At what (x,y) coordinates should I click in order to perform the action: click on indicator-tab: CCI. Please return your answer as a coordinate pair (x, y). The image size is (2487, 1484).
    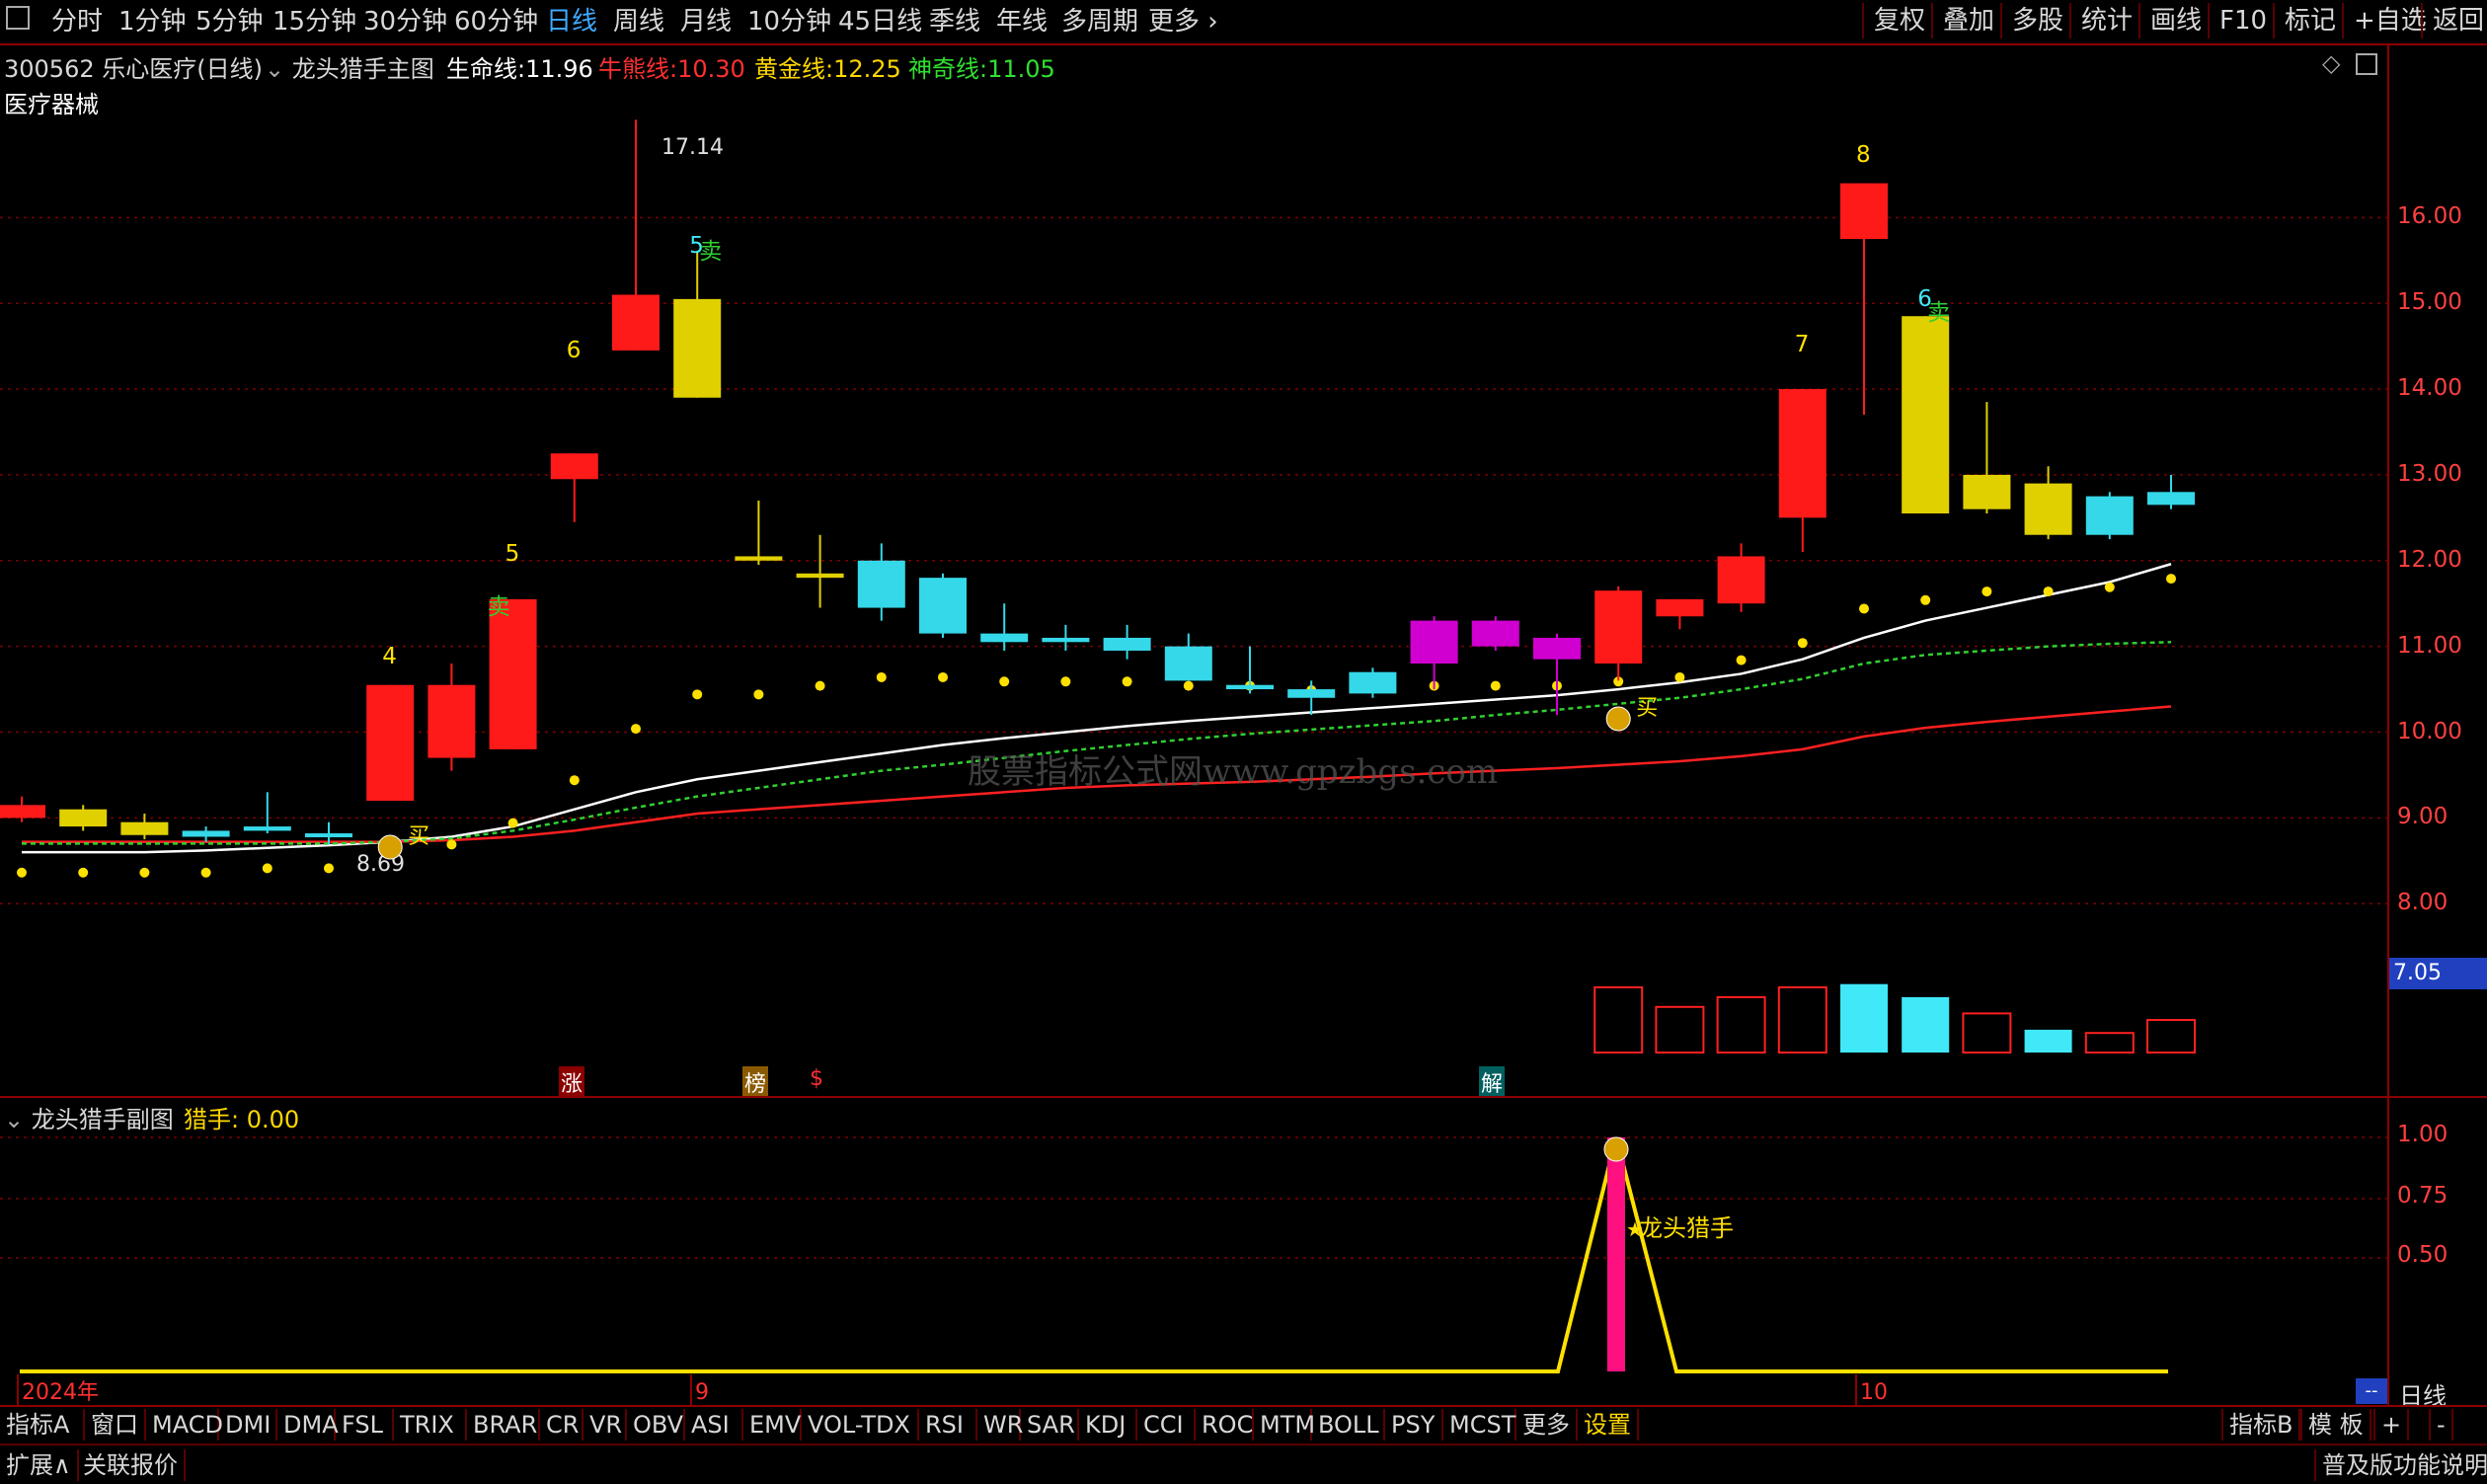
    Looking at the image, I should click on (1166, 1425).